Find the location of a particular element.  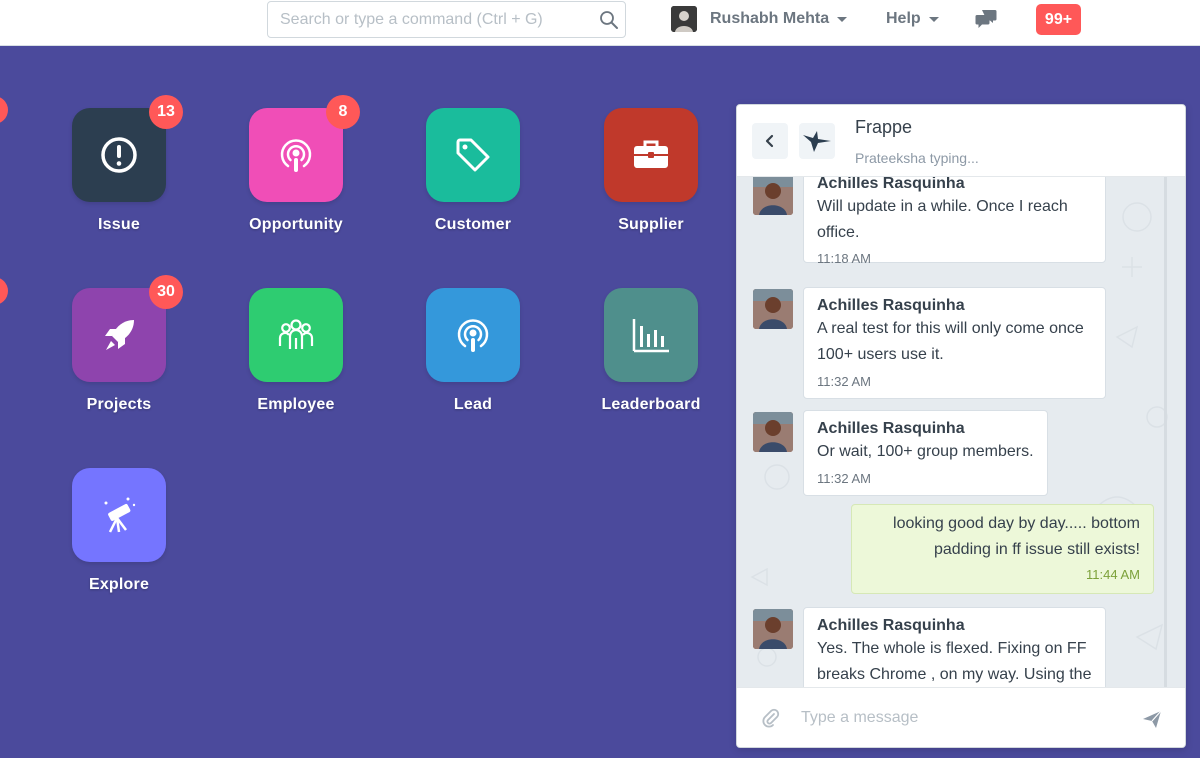

message-line: Or wait, 100+ group members. is located at coordinates (925, 451).